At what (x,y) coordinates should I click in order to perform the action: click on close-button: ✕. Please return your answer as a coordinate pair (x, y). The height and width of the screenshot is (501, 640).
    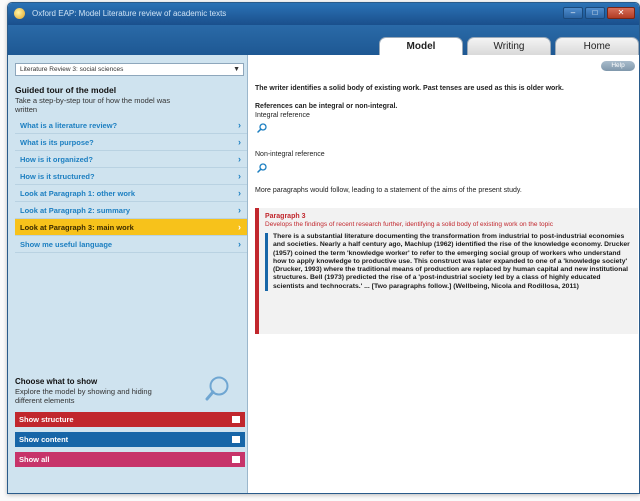
    Looking at the image, I should click on (621, 13).